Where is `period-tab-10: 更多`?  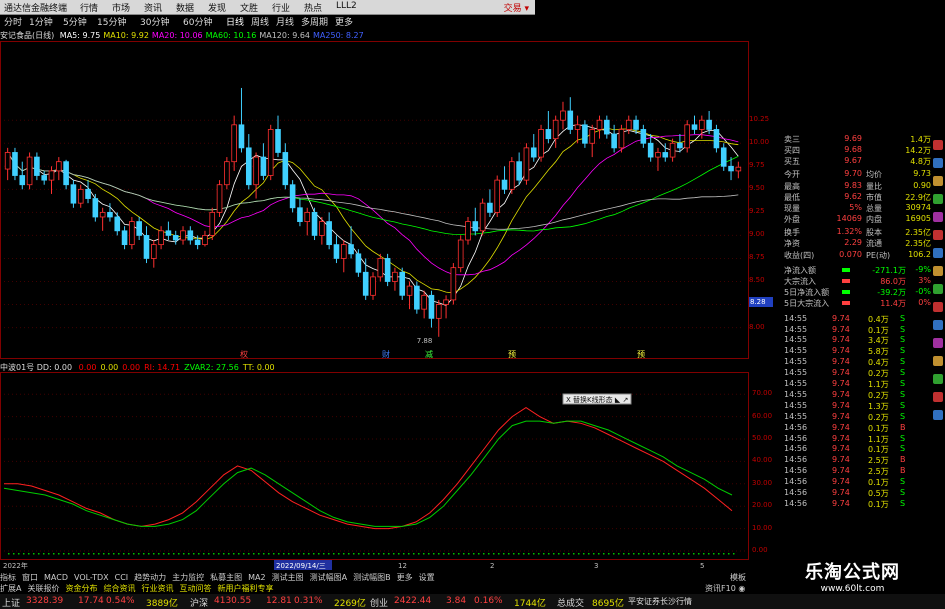 period-tab-10: 更多 is located at coordinates (344, 21).